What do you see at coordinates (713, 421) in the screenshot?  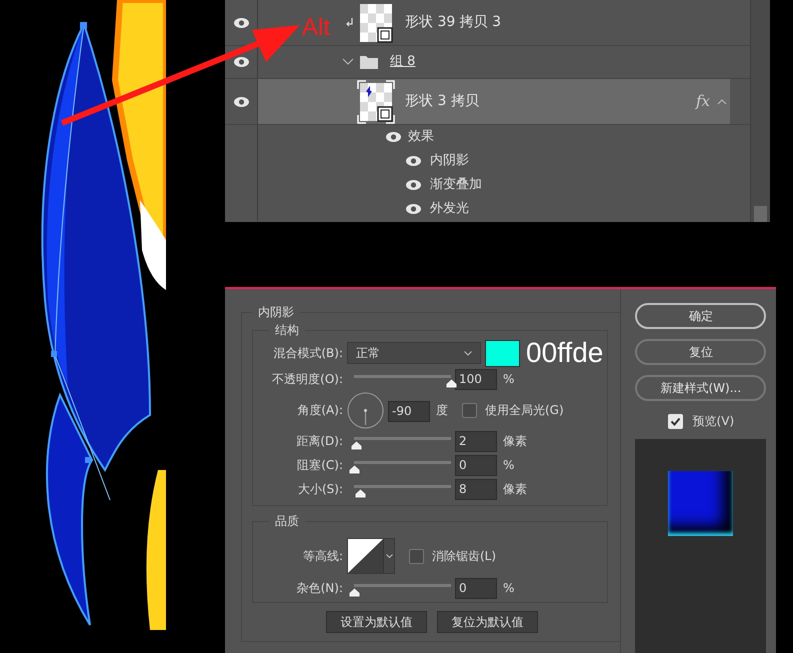 I see `checkbox-label: 预览(V)` at bounding box center [713, 421].